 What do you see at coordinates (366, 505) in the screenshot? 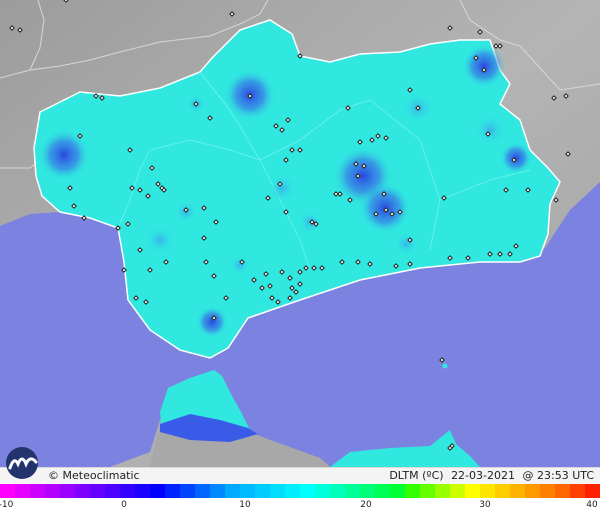
I see `tick-label: 20` at bounding box center [366, 505].